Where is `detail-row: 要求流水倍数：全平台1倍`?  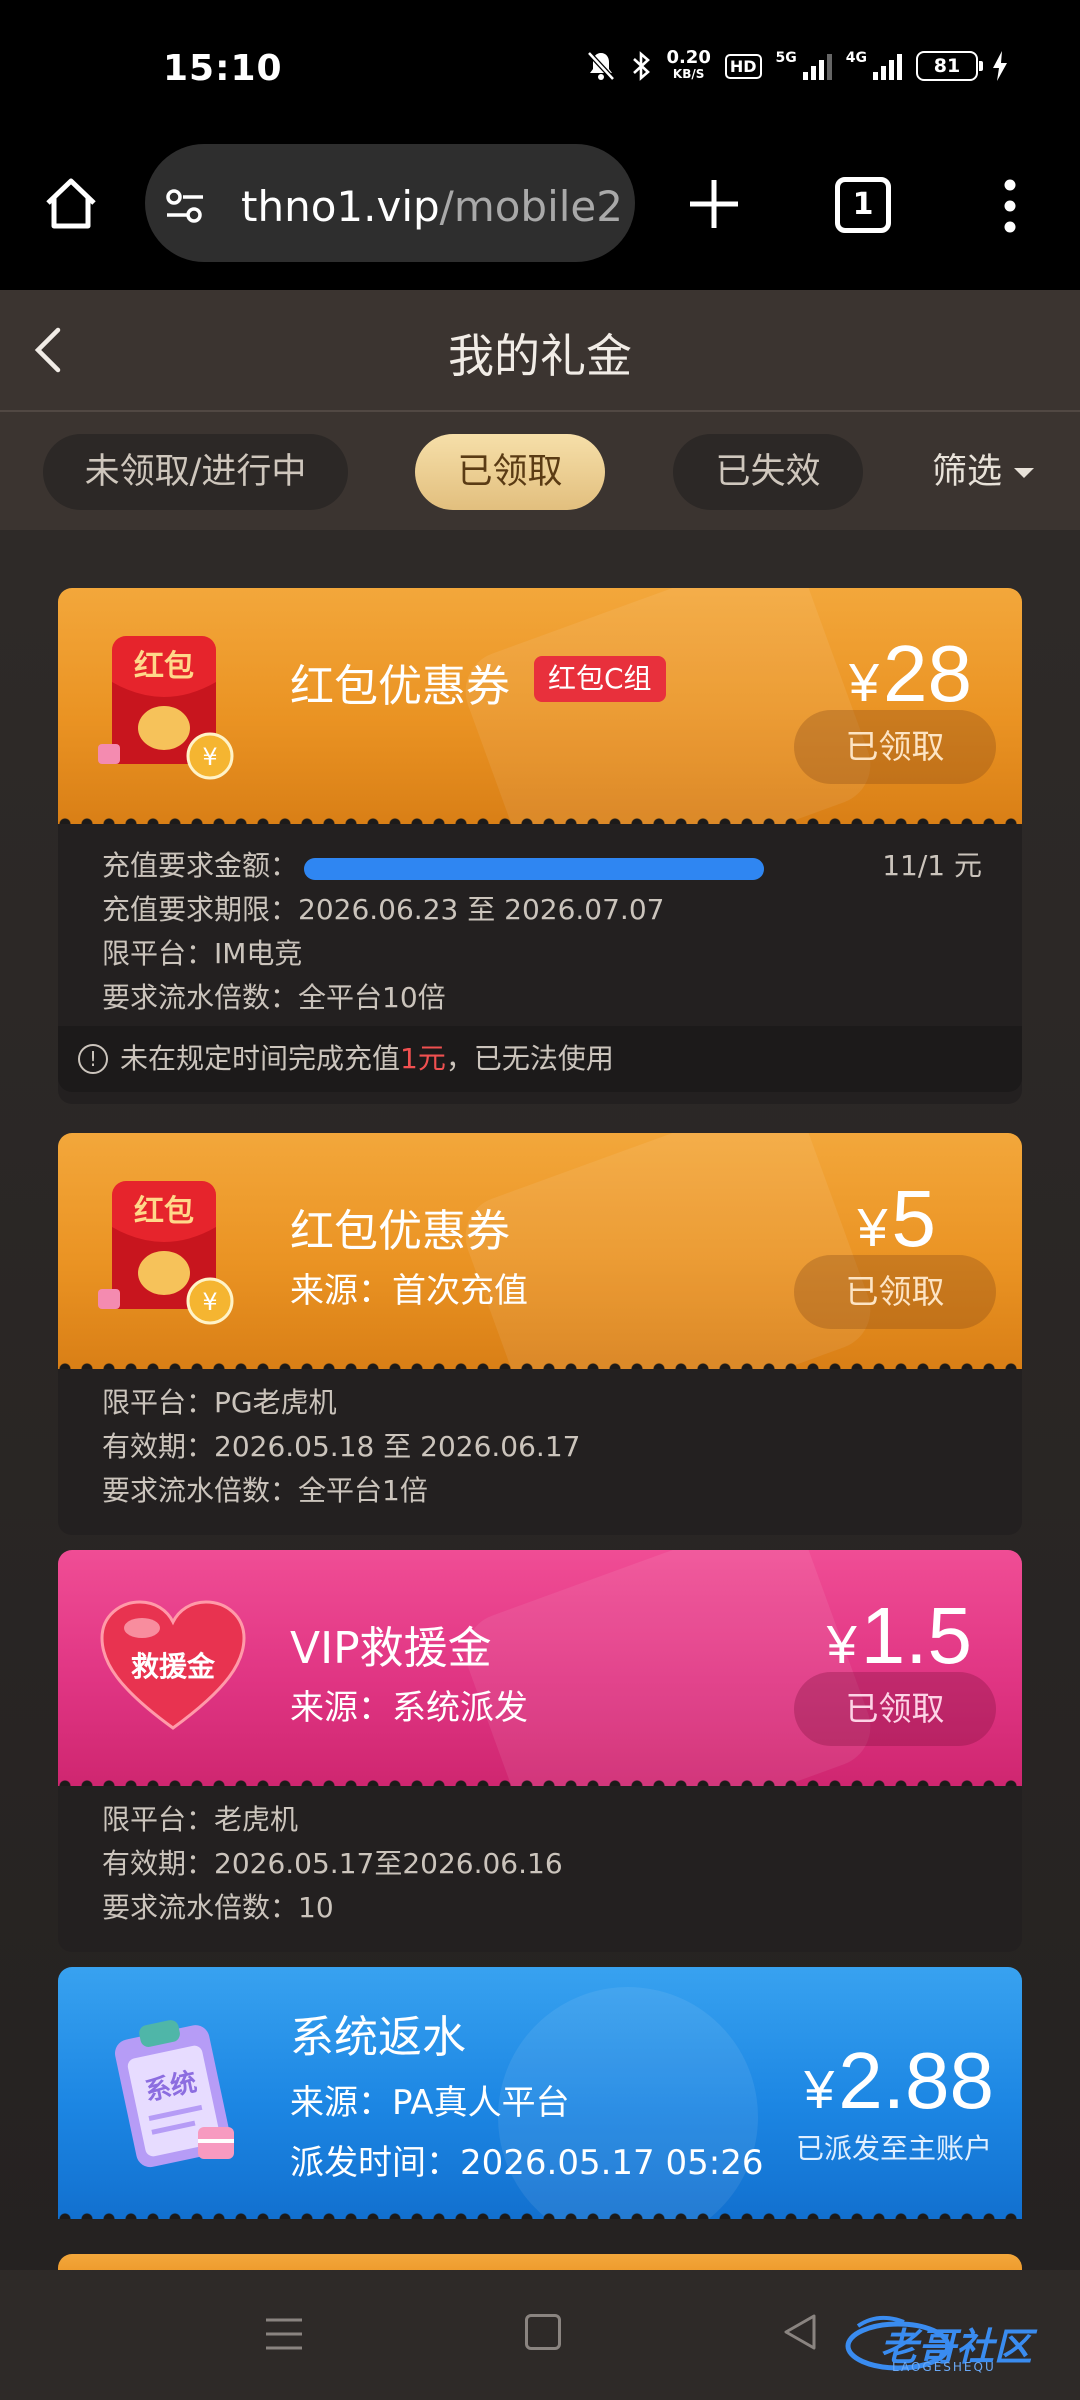
detail-row: 要求流水倍数：全平台1倍 is located at coordinates (265, 1490).